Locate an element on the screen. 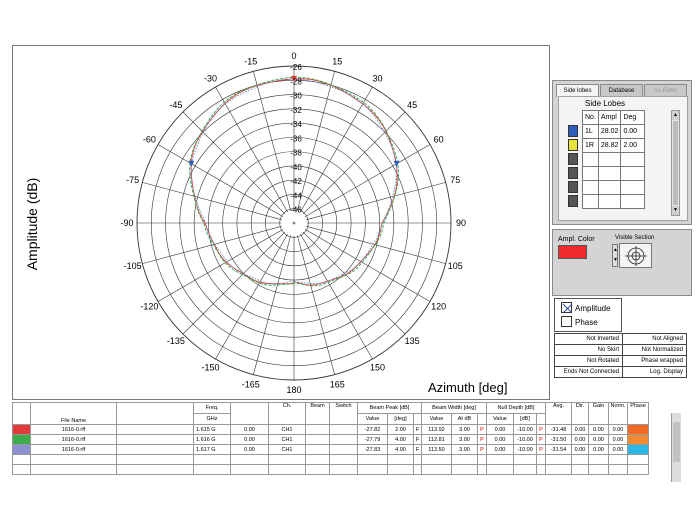  status-log-display: Log. Display is located at coordinates (654, 372).